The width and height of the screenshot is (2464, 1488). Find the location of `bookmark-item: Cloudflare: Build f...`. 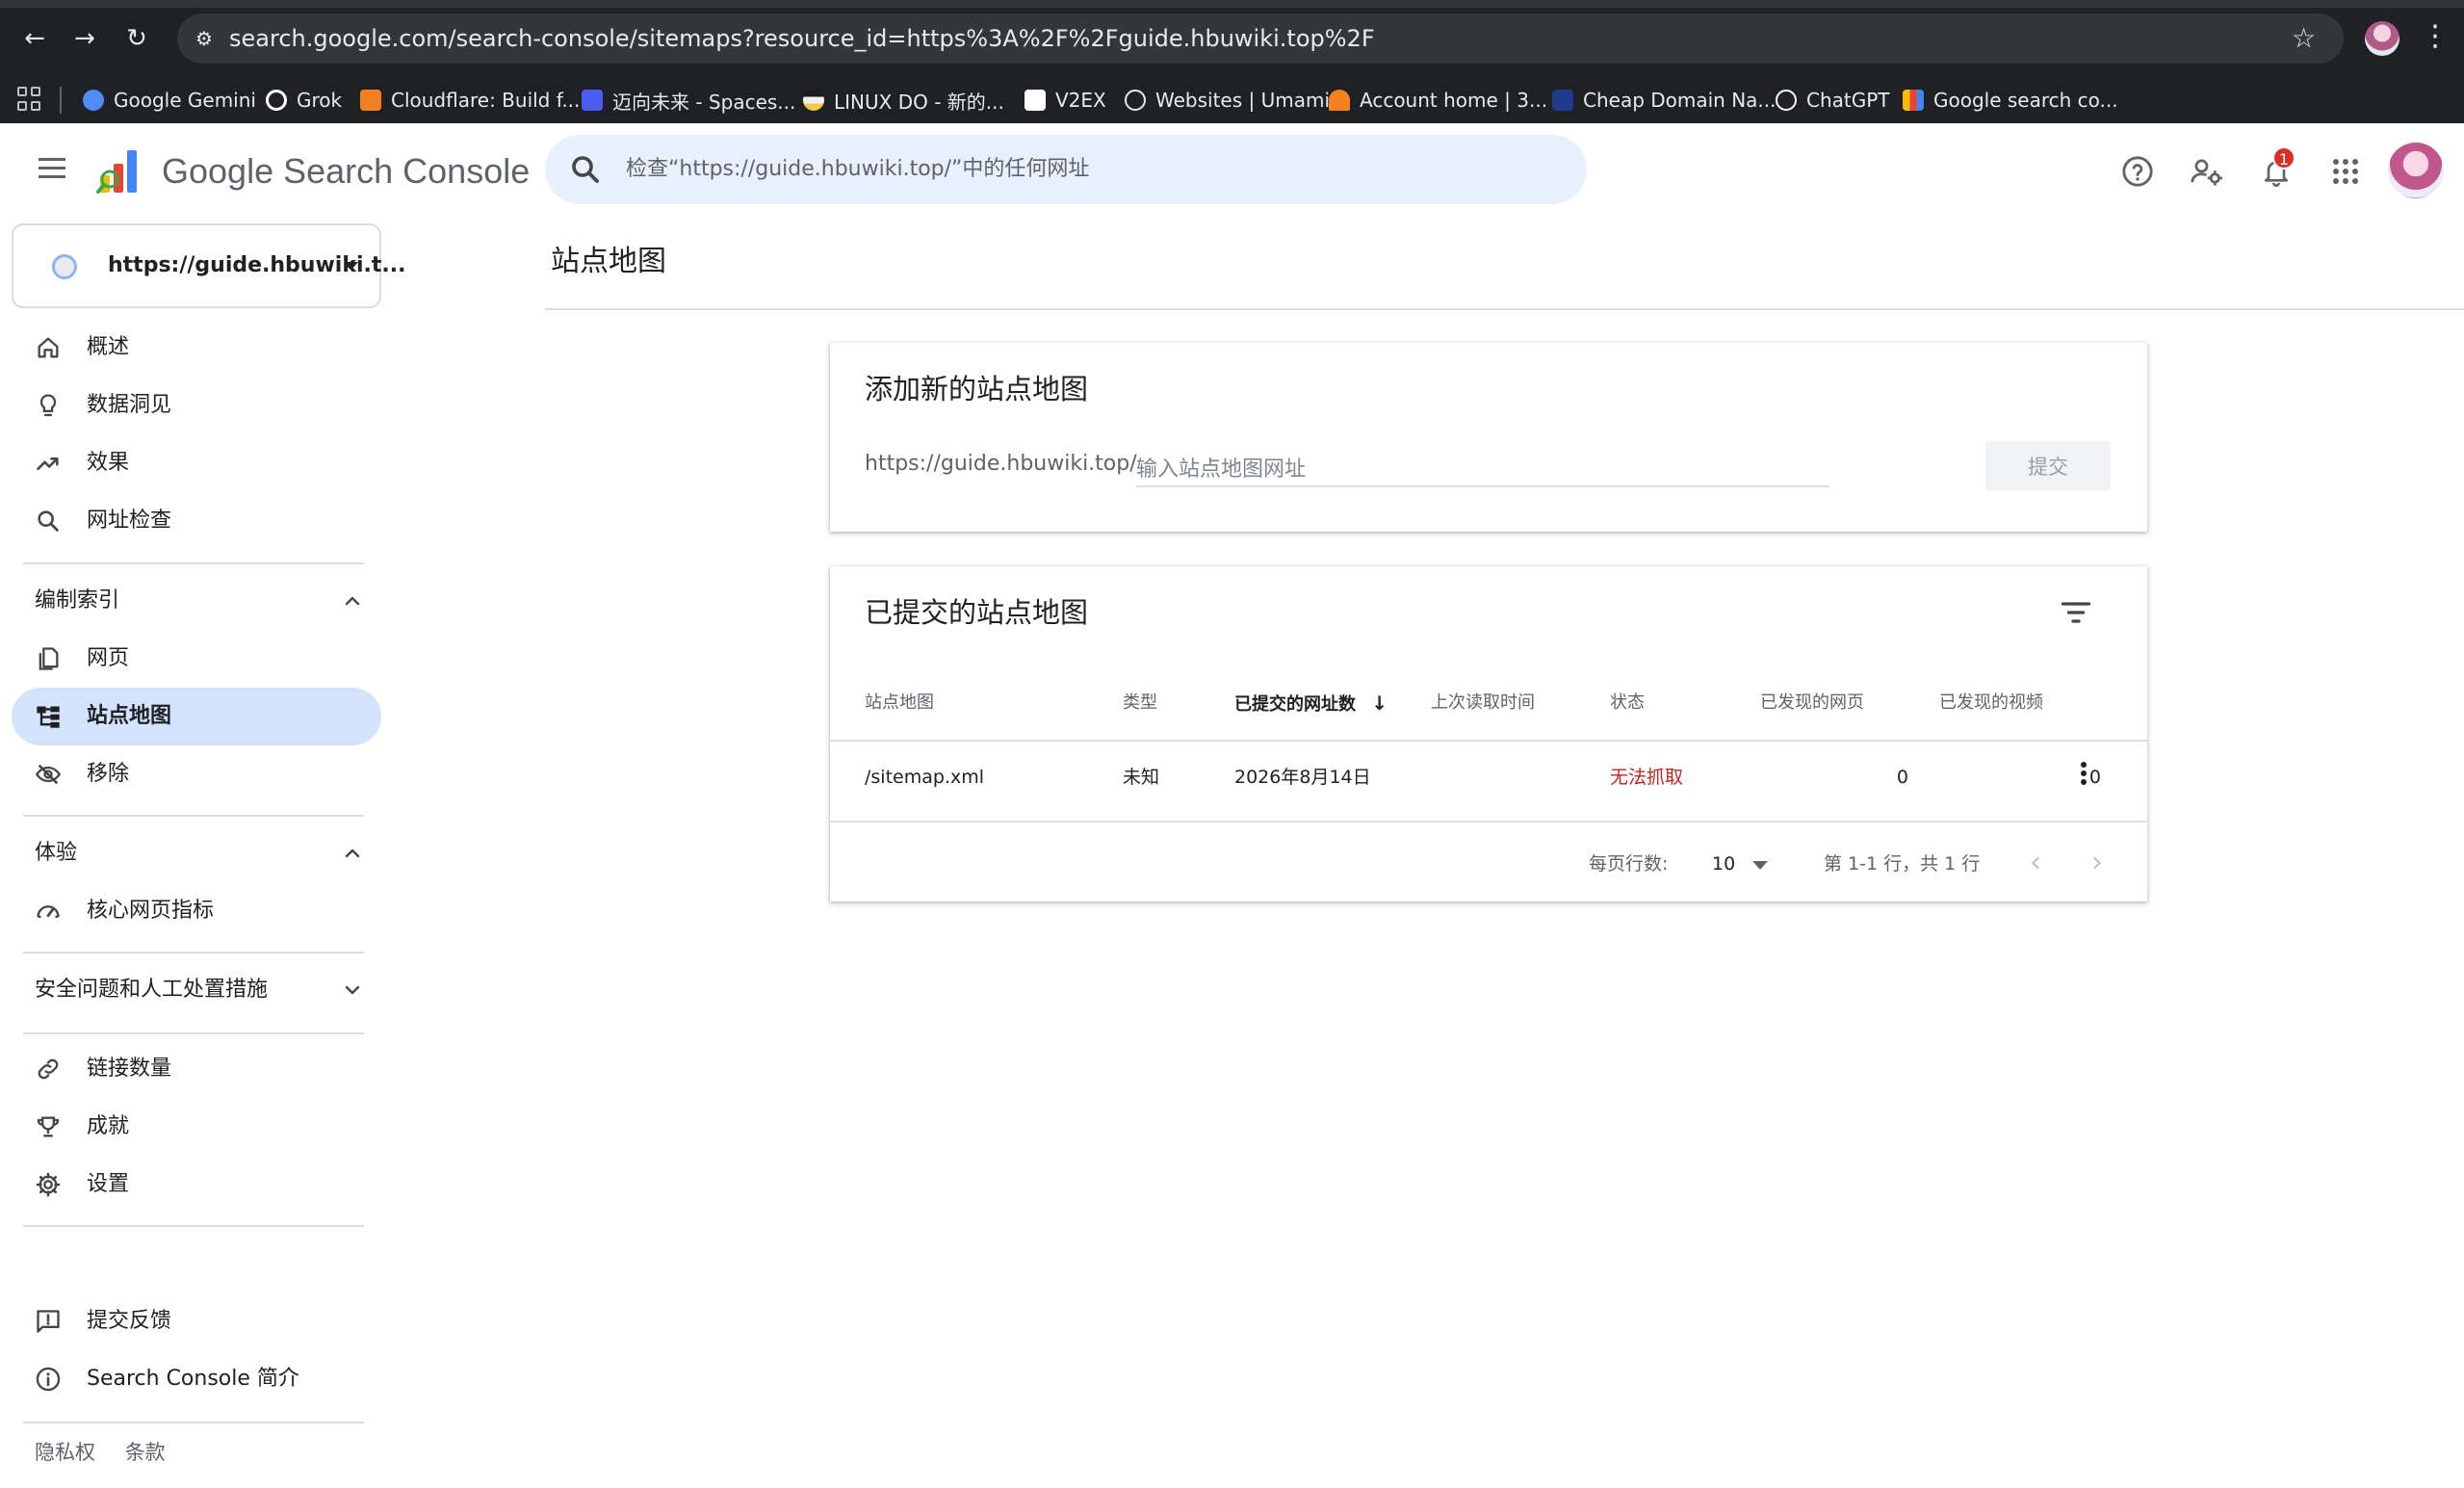

bookmark-item: Cloudflare: Build f... is located at coordinates (470, 100).